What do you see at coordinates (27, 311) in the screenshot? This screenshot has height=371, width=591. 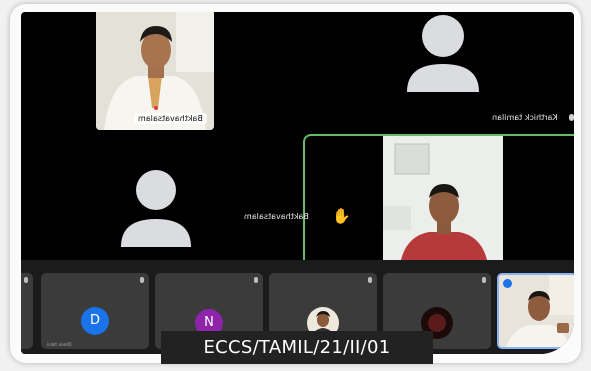 I see `filmstrip-tile-partial` at bounding box center [27, 311].